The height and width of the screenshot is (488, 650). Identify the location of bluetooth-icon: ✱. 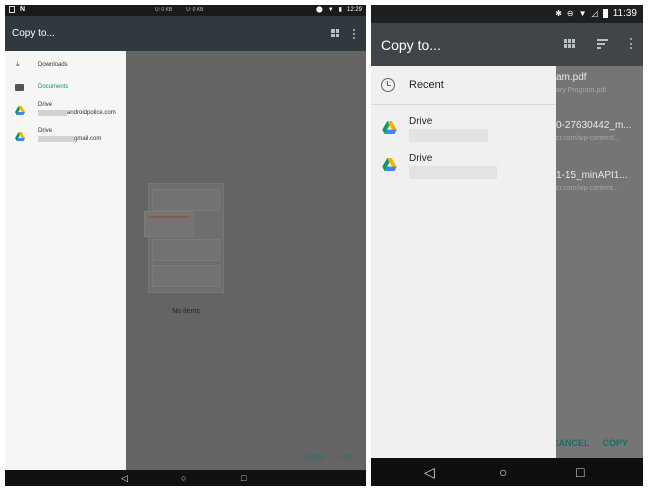
(558, 13).